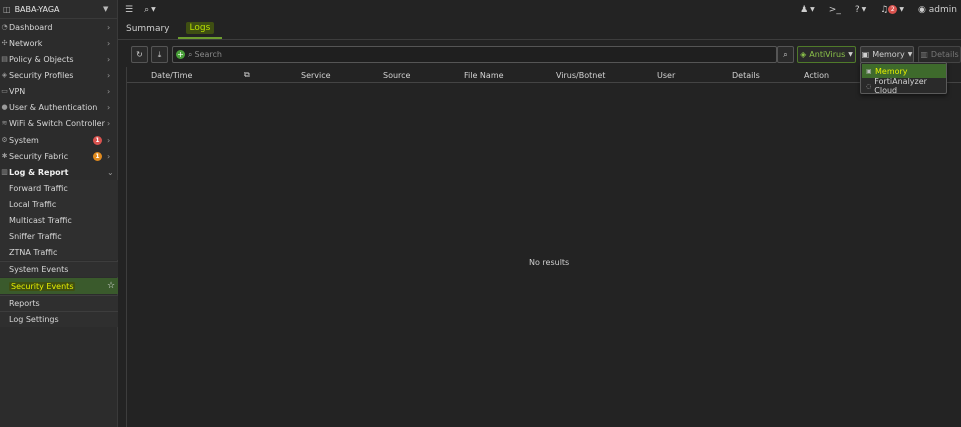 This screenshot has height=427, width=961. I want to click on tab-summary: Summary, so click(148, 29).